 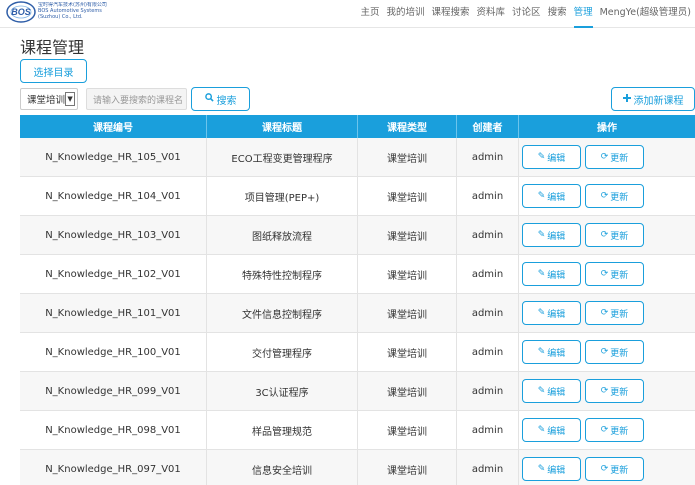 I want to click on course-title-cell: 项目管理(PEP+), so click(x=282, y=196).